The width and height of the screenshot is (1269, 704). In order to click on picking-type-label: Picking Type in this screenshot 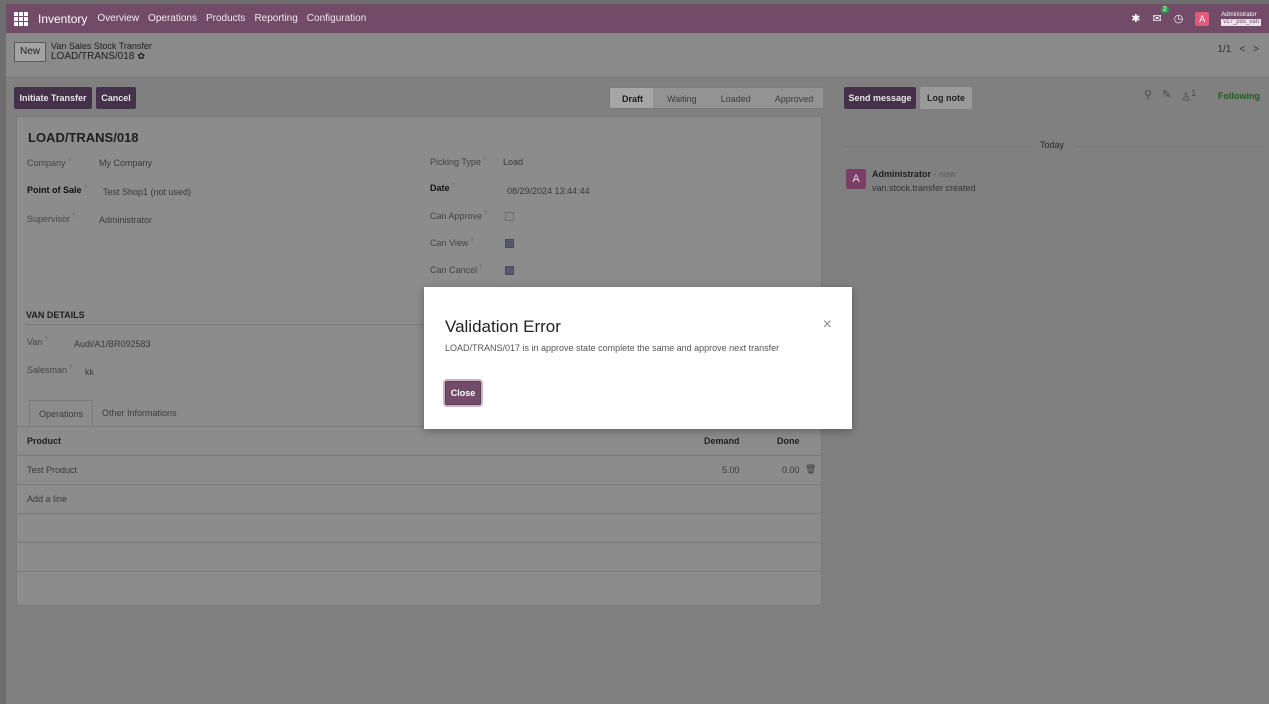, I will do `click(455, 162)`.